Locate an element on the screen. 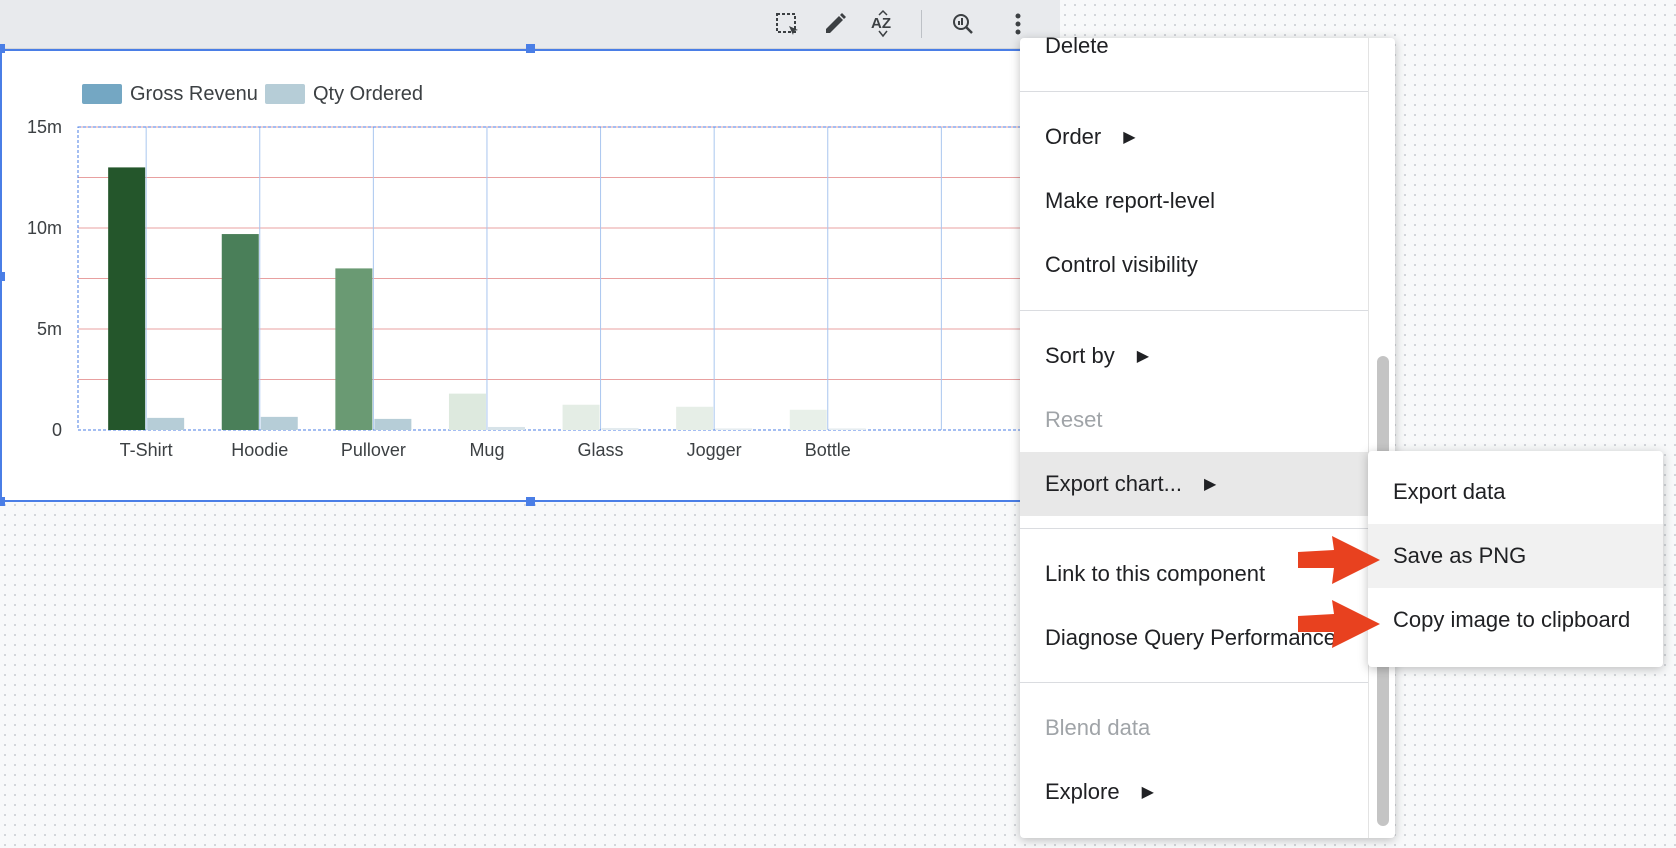 The height and width of the screenshot is (848, 1676). menu-item-label: Delete is located at coordinates (1077, 45).